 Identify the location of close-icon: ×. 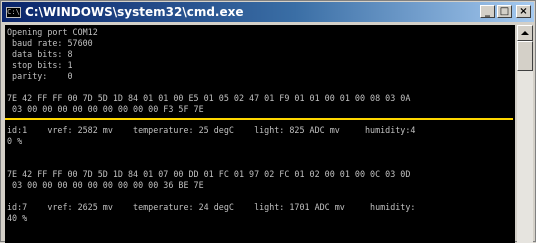
(523, 11).